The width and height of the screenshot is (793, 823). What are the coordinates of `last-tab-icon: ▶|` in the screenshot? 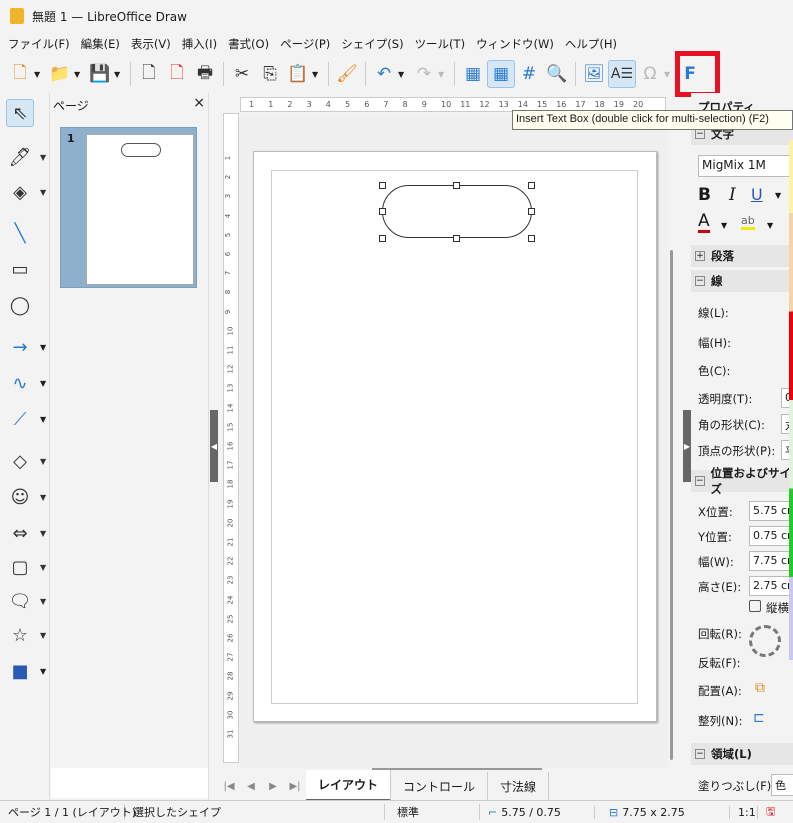 It's located at (295, 786).